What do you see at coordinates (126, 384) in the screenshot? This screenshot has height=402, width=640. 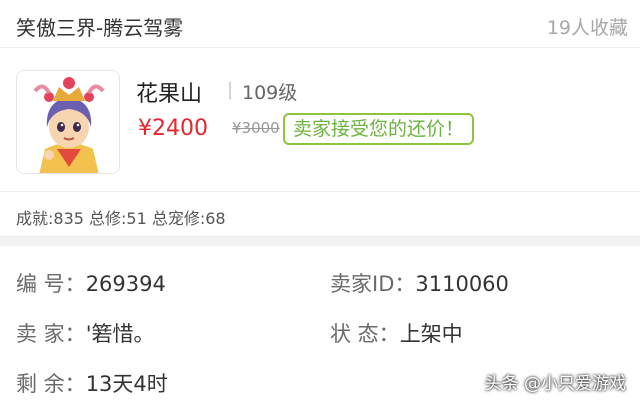 I see `detail-remaining-value: 13天4时` at bounding box center [126, 384].